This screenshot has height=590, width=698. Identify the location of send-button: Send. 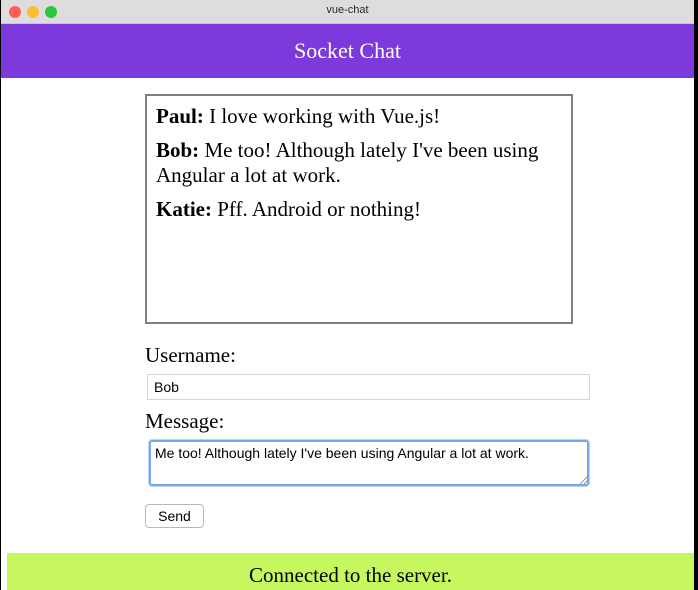
(174, 516).